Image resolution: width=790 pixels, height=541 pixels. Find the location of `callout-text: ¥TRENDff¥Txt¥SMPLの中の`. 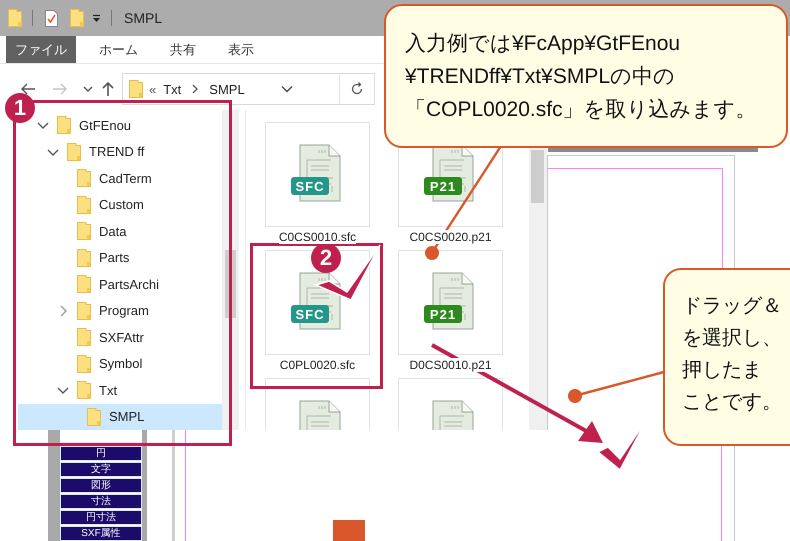

callout-text: ¥TRENDff¥Txt¥SMPLの中の is located at coordinates (540, 77).